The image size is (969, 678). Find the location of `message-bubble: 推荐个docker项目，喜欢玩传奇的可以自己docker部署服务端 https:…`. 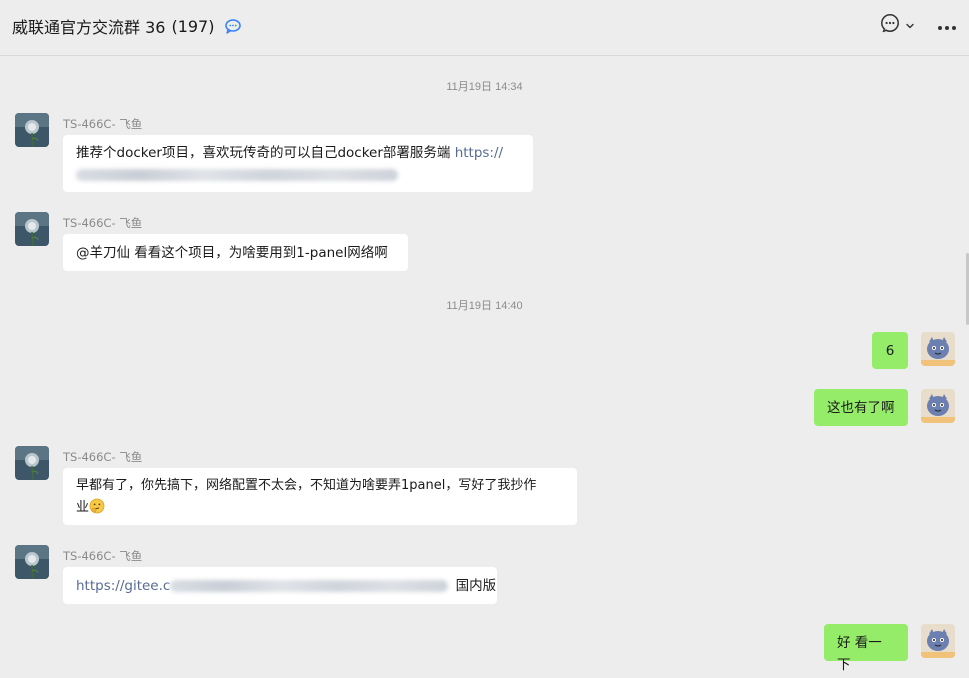

message-bubble: 推荐个docker项目，喜欢玩传奇的可以自己docker部署服务端 https:… is located at coordinates (298, 163).